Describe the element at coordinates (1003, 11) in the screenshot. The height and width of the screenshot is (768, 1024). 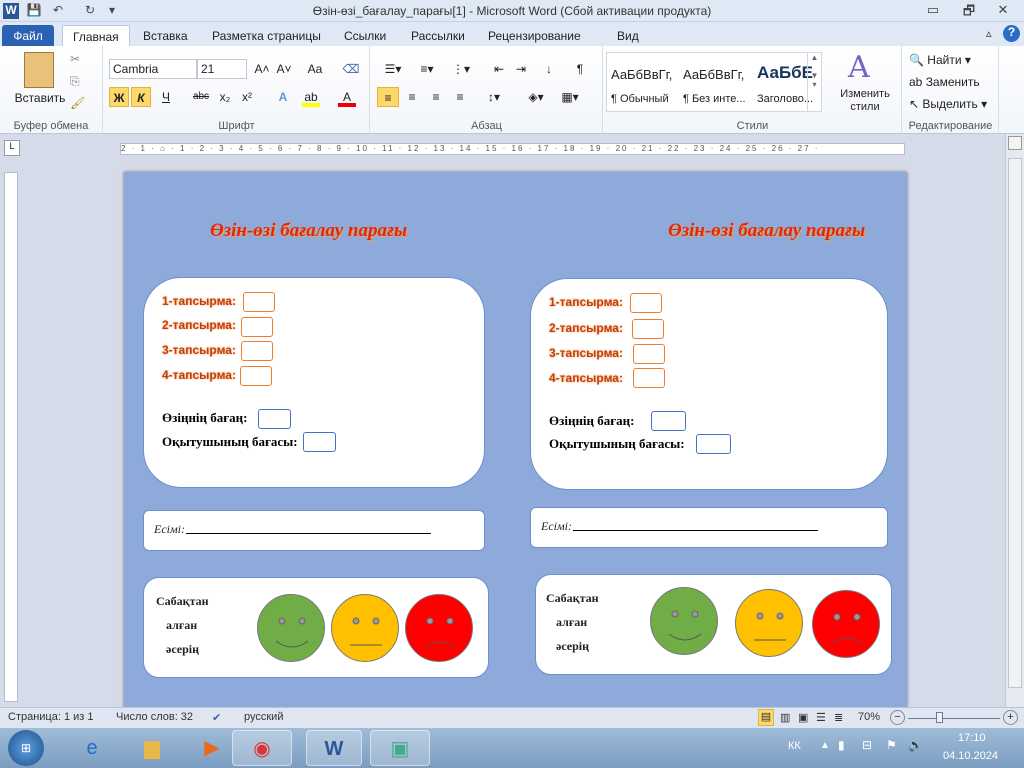
I see `close-button: ✕` at that location.